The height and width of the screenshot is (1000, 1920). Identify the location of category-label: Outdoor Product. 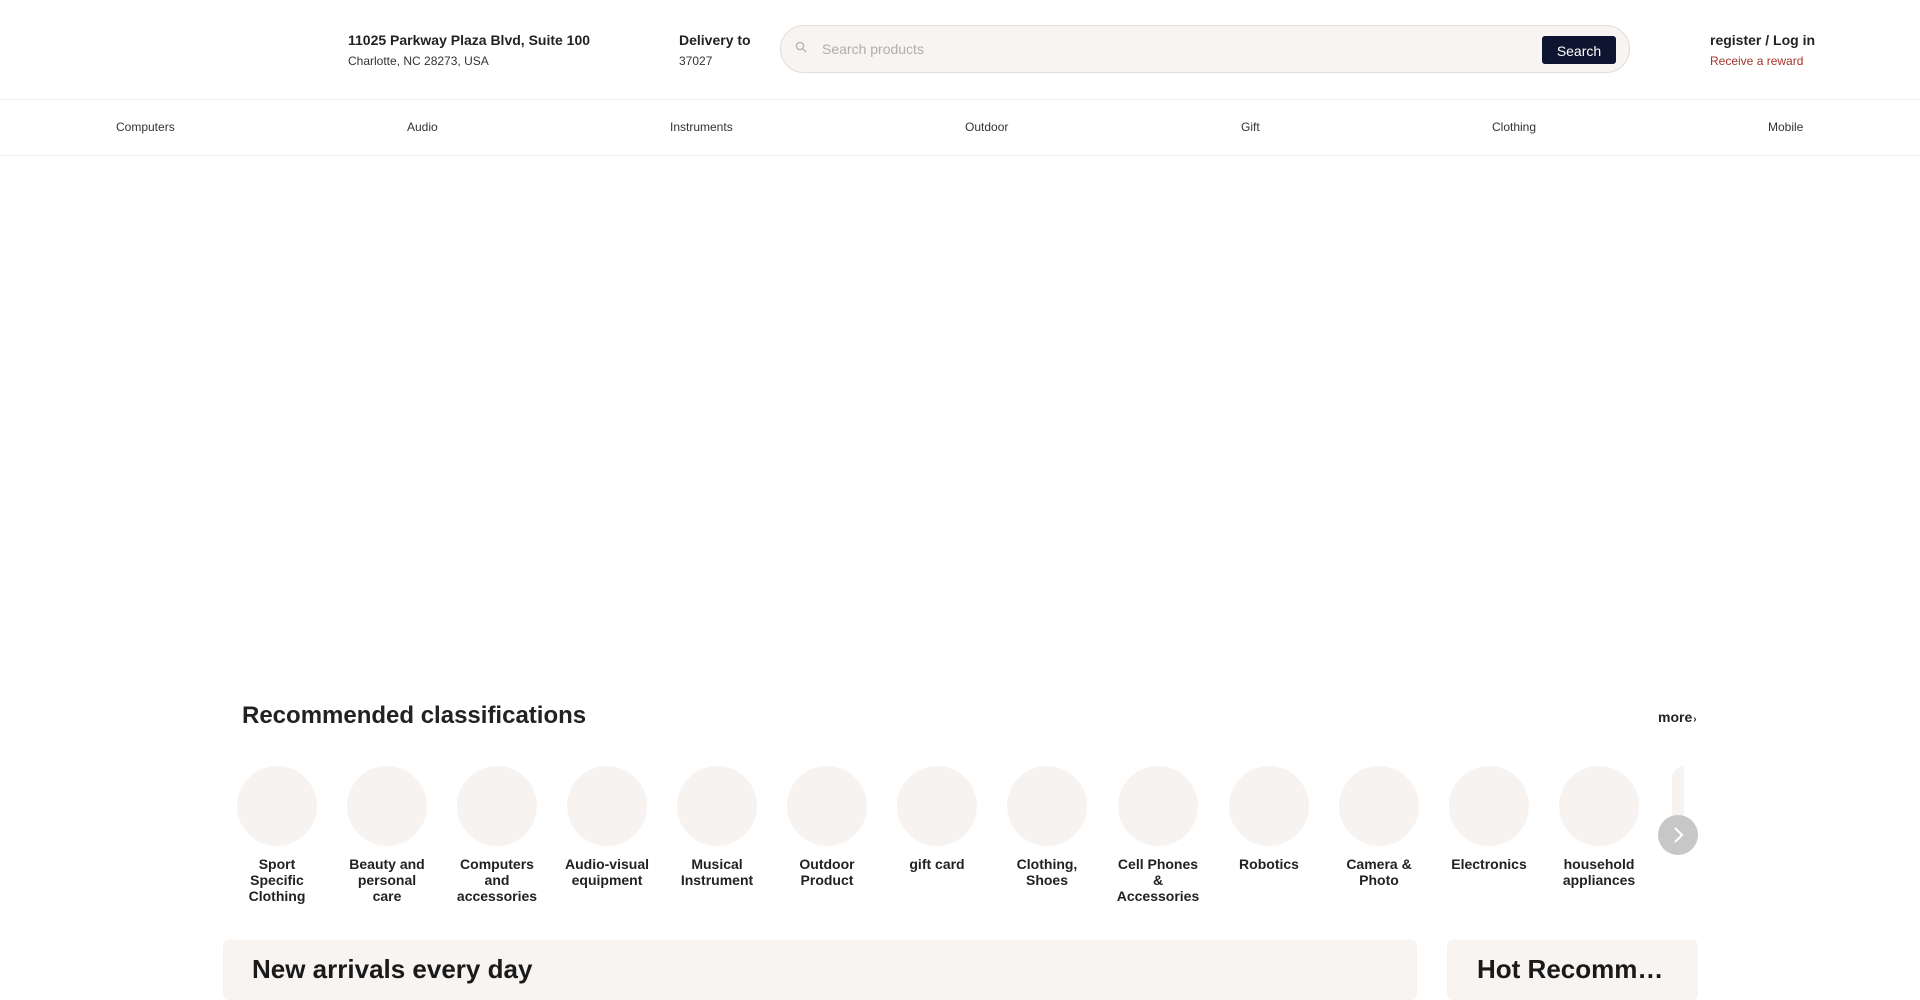
(827, 872).